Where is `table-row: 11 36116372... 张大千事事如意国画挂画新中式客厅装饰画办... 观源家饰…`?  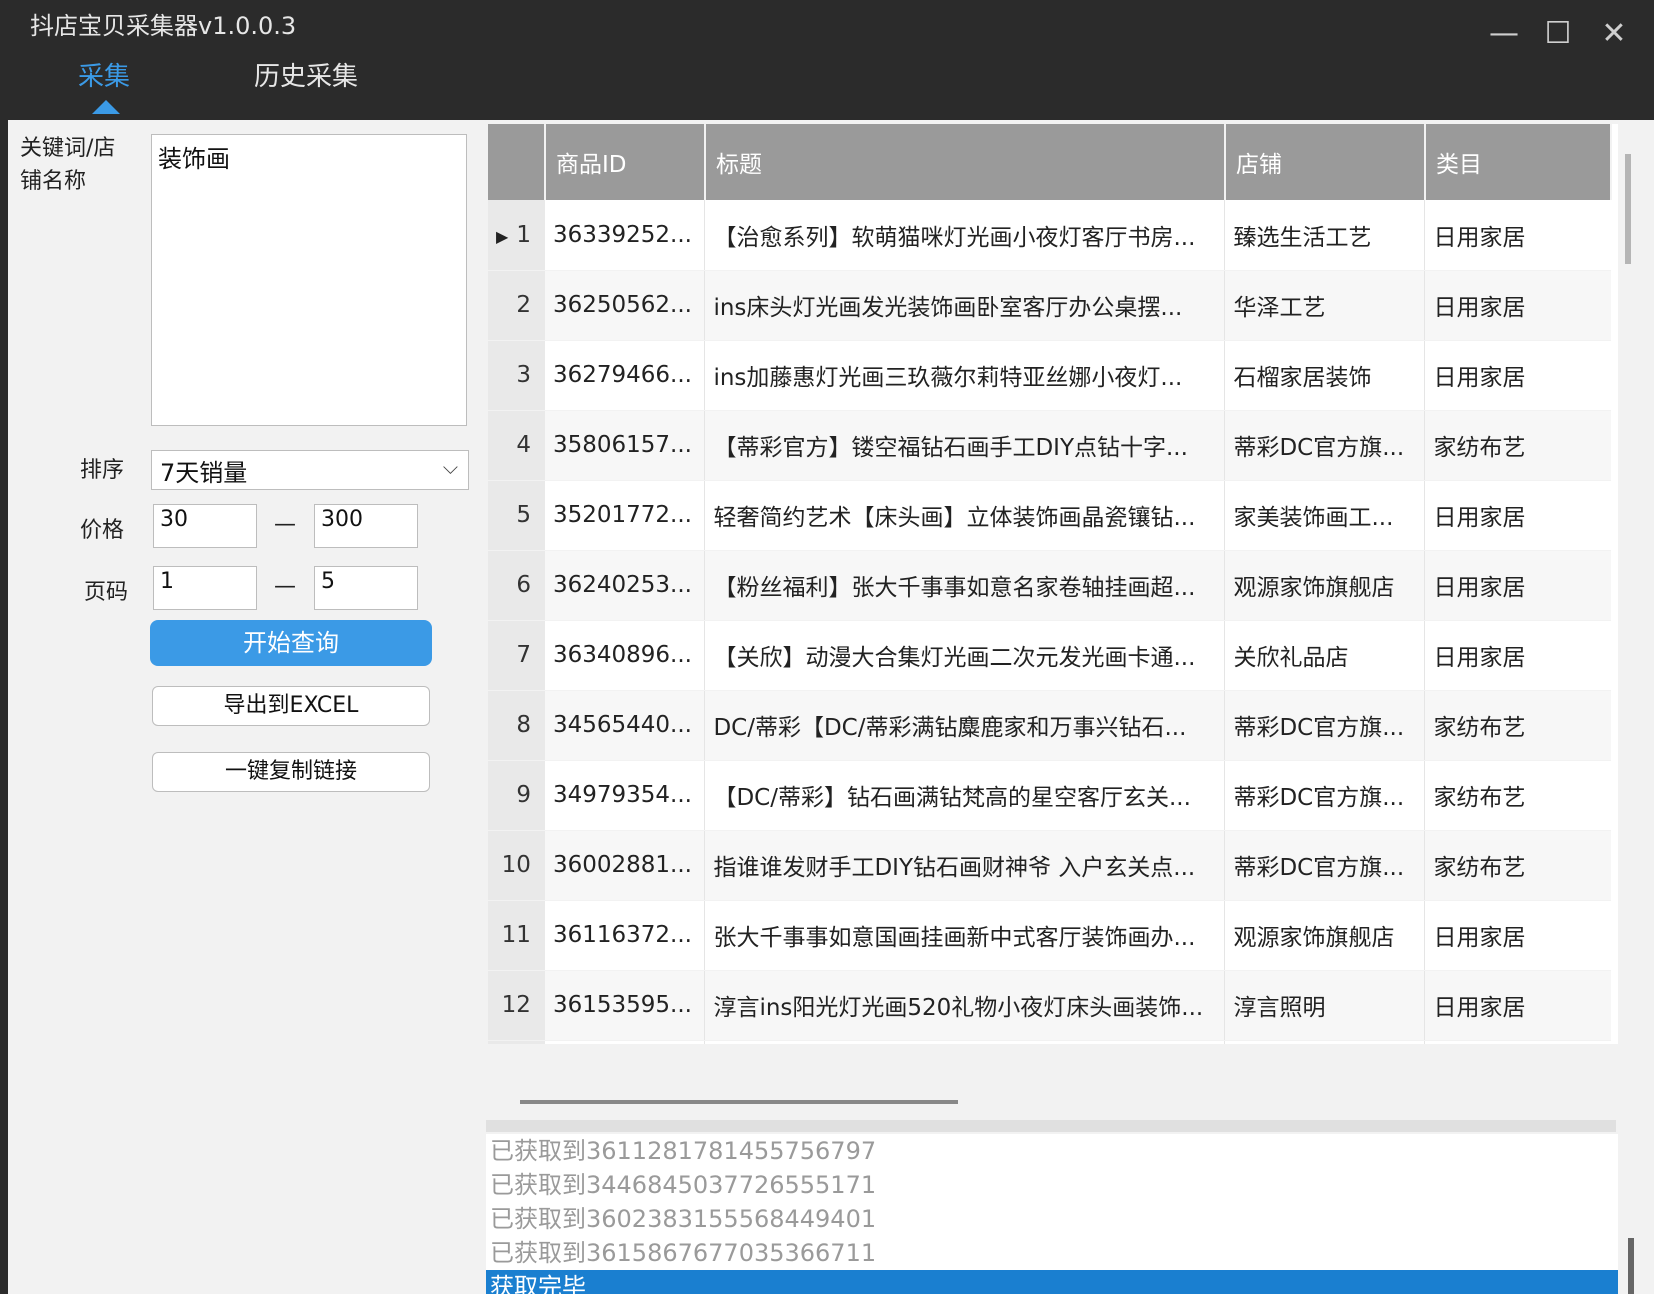
table-row: 11 36116372... 张大千事事如意国画挂画新中式客厅装饰画办... 观源家饰… is located at coordinates (1049, 935).